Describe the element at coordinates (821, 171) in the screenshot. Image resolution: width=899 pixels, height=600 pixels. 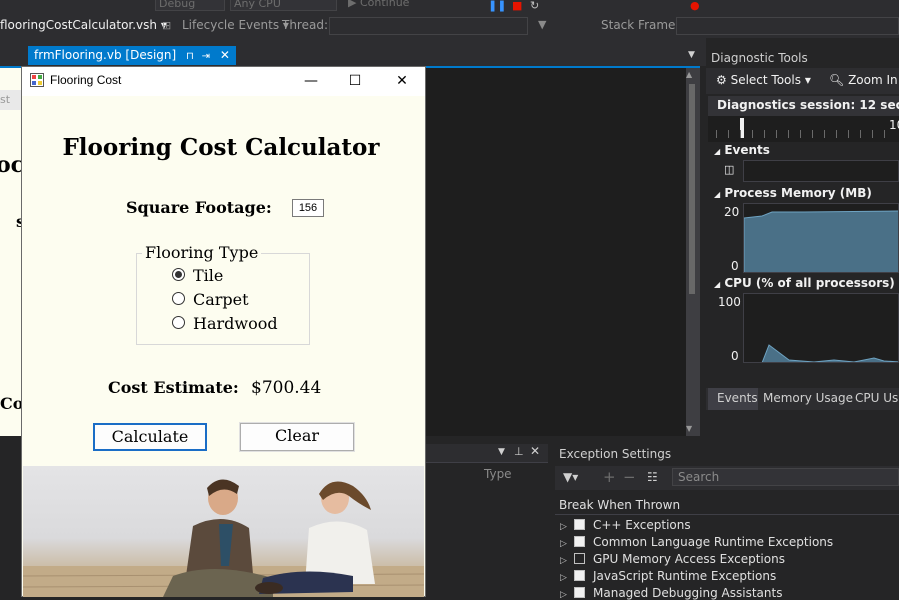
I see `events-track` at that location.